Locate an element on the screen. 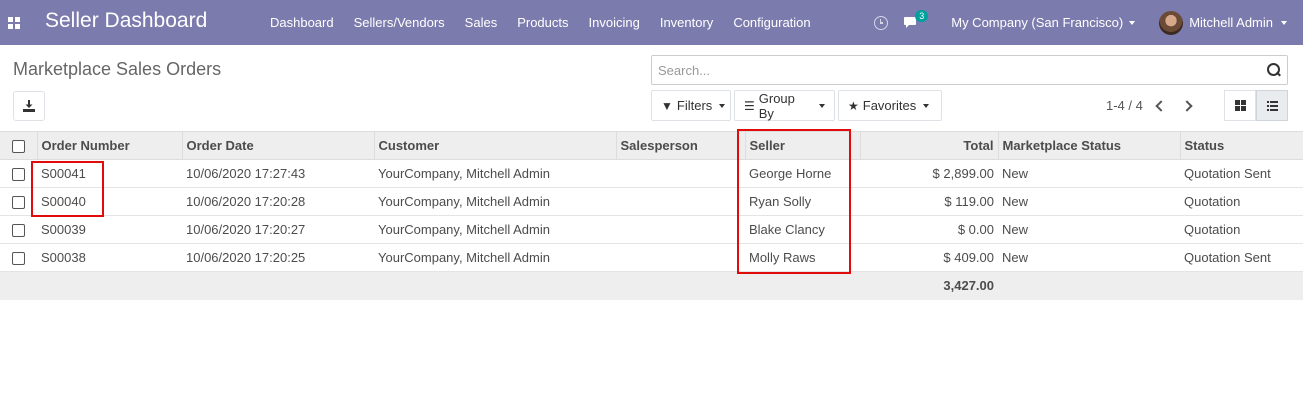 This screenshot has width=1303, height=408. list-view-button is located at coordinates (1272, 105).